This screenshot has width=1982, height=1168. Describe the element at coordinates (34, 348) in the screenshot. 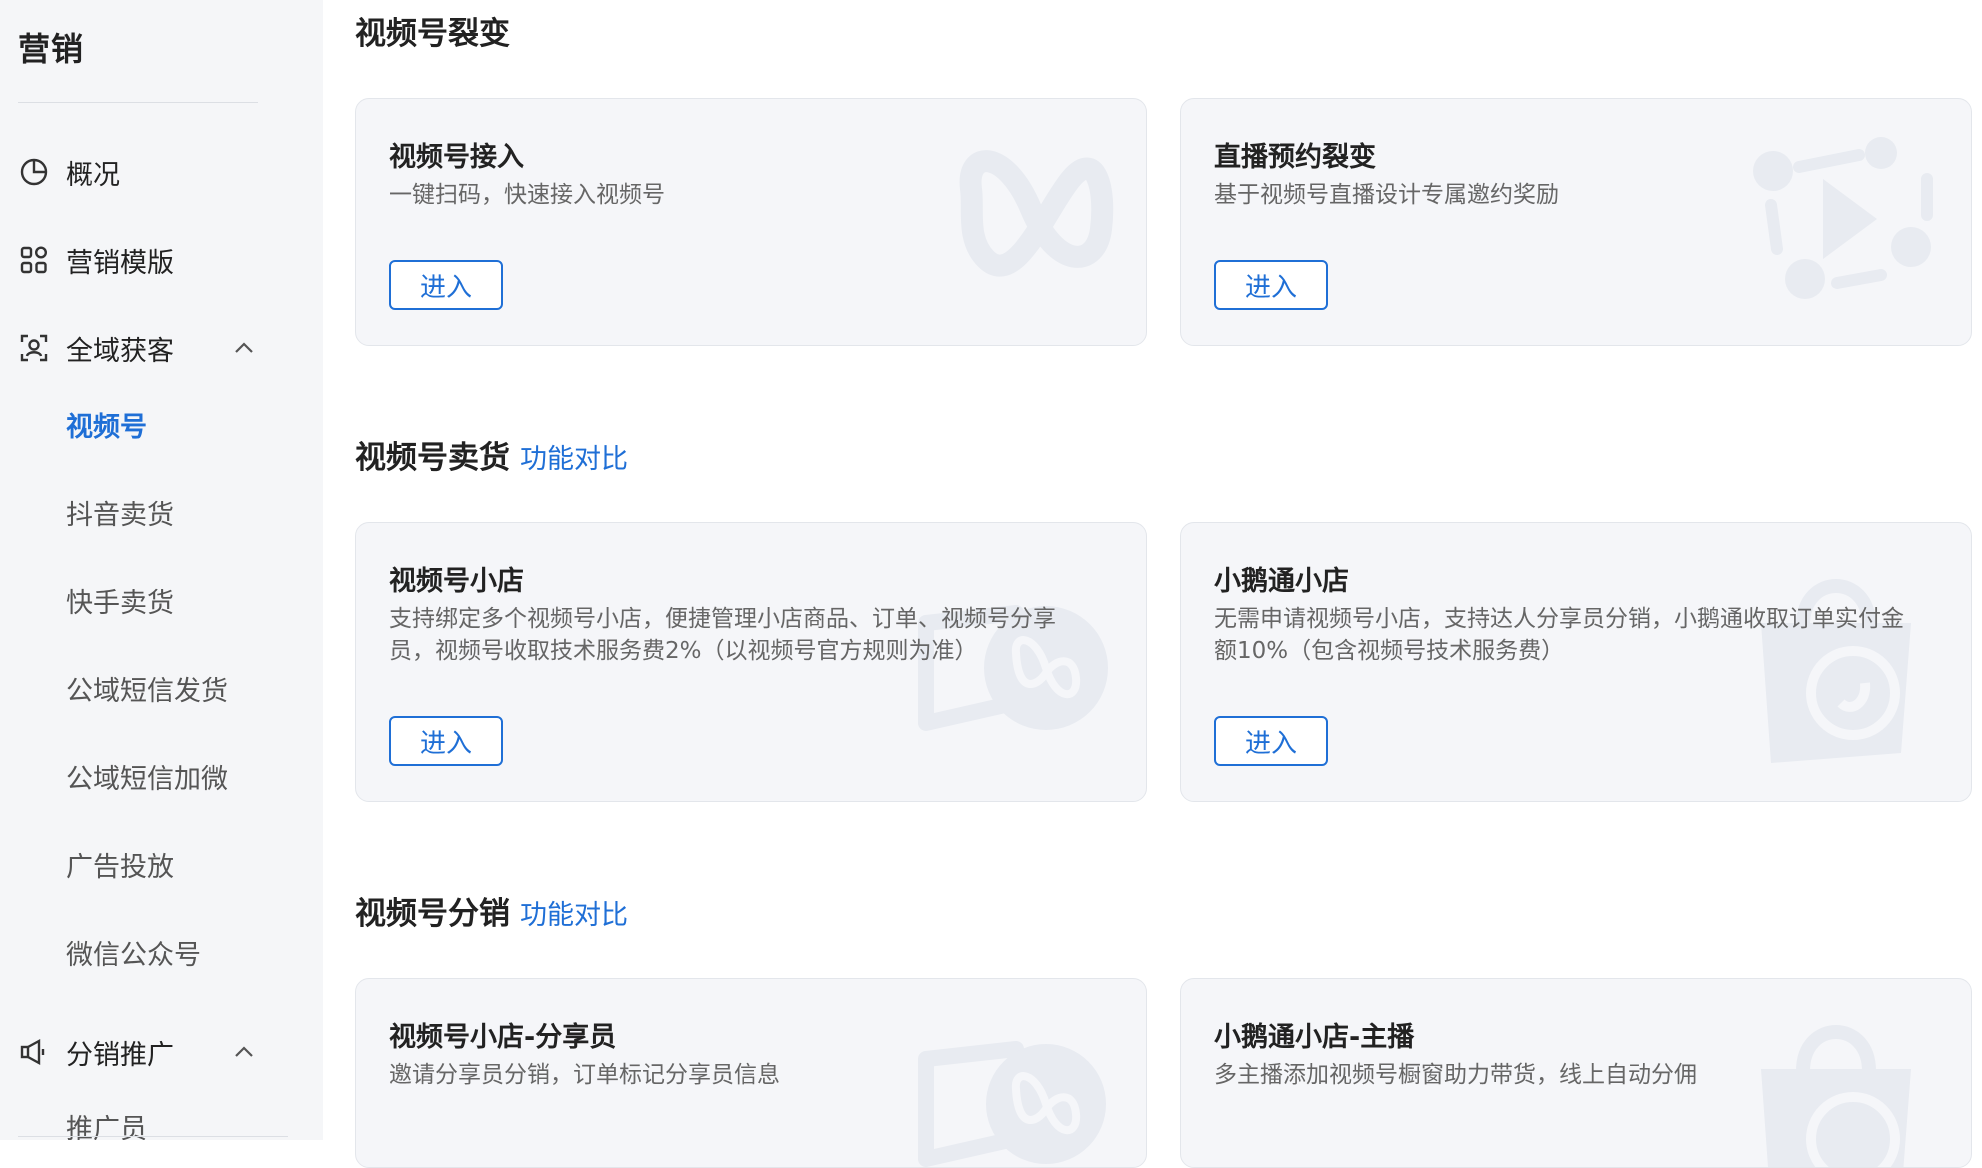

I see `user-scan-icon` at that location.